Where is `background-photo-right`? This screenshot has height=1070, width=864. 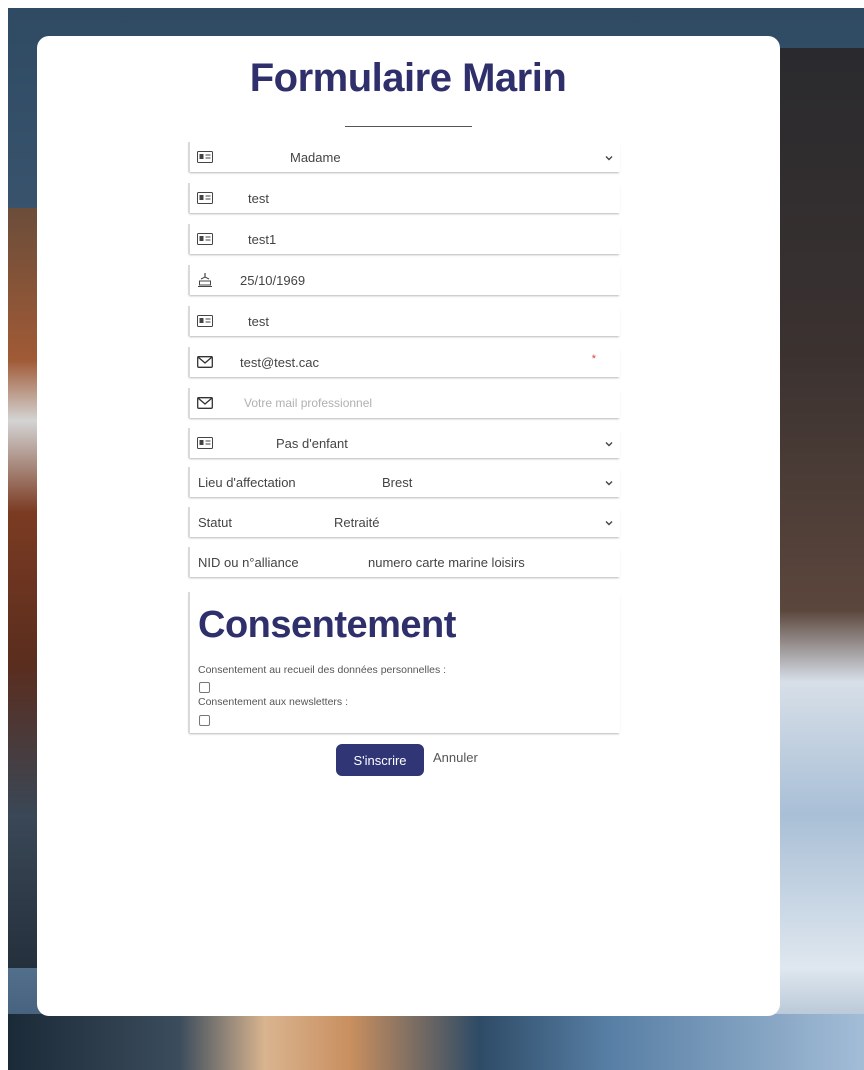
background-photo-right is located at coordinates (819, 559).